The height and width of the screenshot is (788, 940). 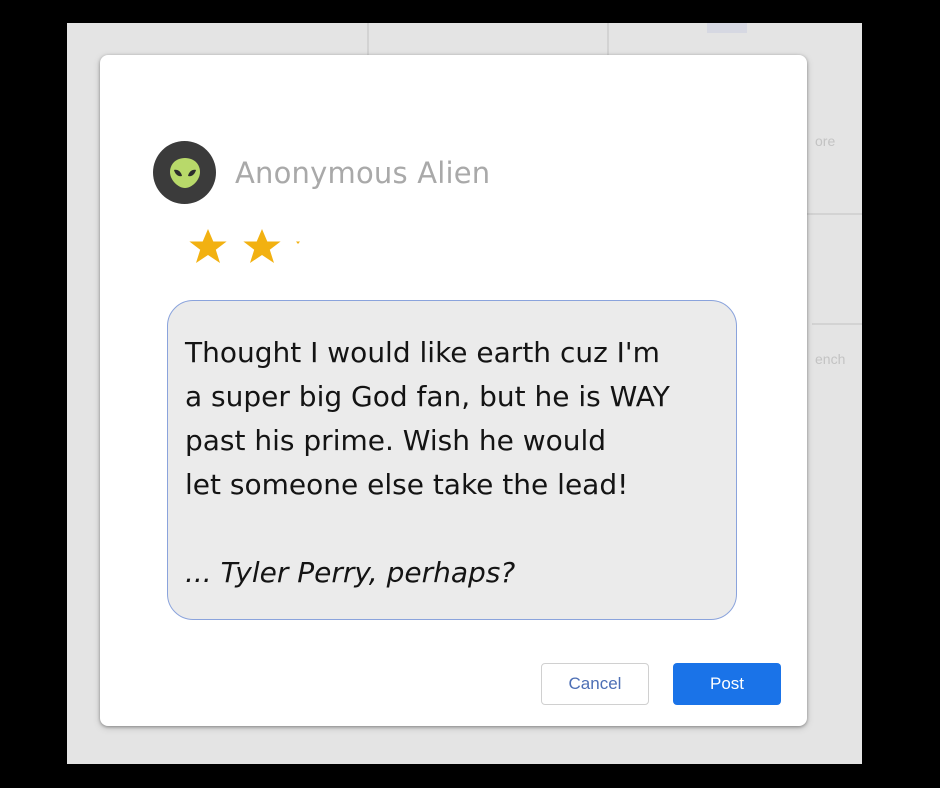 I want to click on background-label: ore, so click(x=825, y=141).